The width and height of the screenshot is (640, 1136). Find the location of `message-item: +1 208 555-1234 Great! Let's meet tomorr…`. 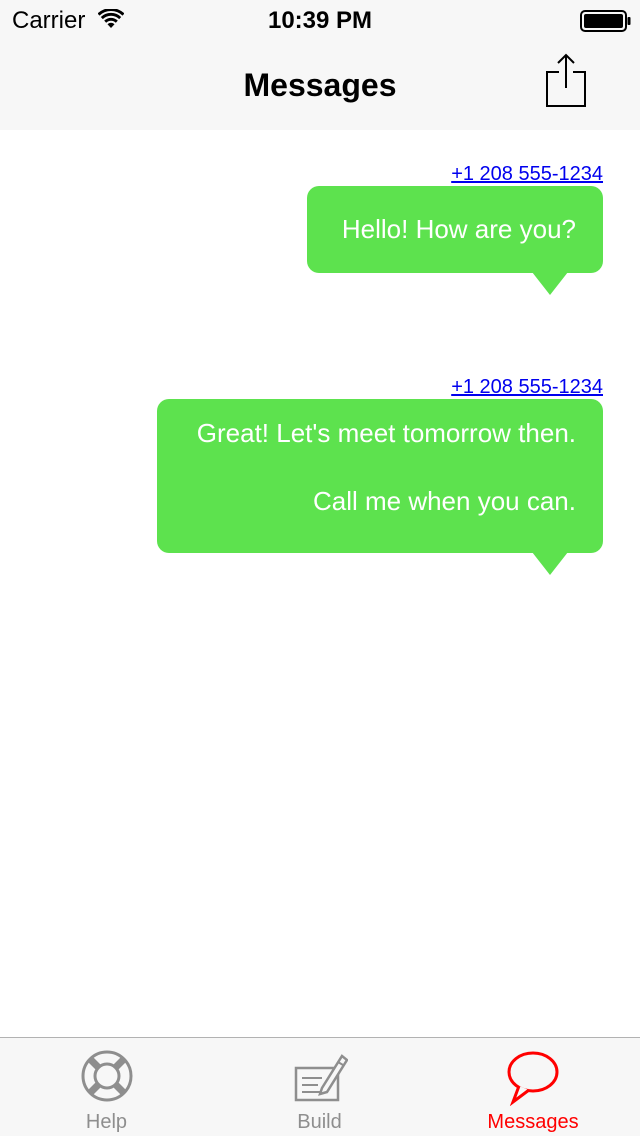

message-item: +1 208 555-1234 Great! Let's meet tomorr… is located at coordinates (380, 475).